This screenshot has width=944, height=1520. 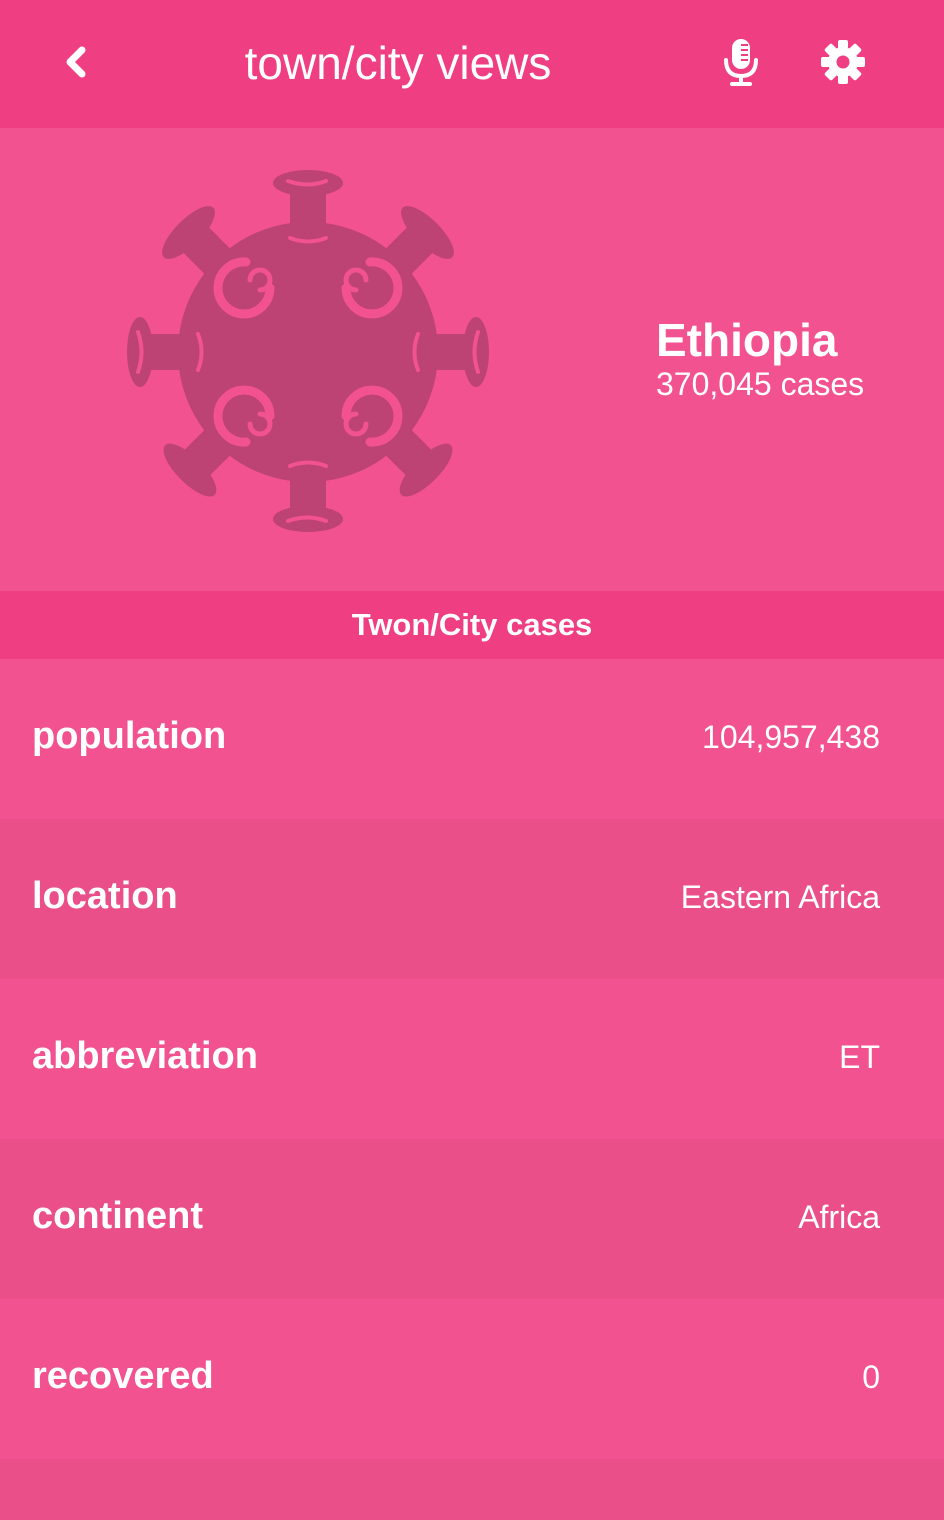 I want to click on voice-search-button, so click(x=741, y=62).